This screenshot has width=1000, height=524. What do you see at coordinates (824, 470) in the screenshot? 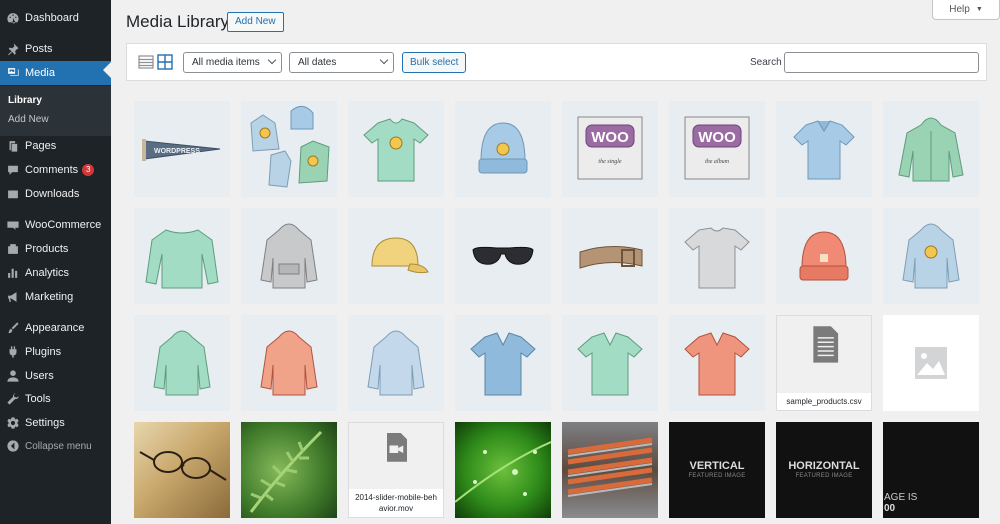
I see `attachment-horizontal-featured-image: HORIZONTAL FEATURED IMAGE` at bounding box center [824, 470].